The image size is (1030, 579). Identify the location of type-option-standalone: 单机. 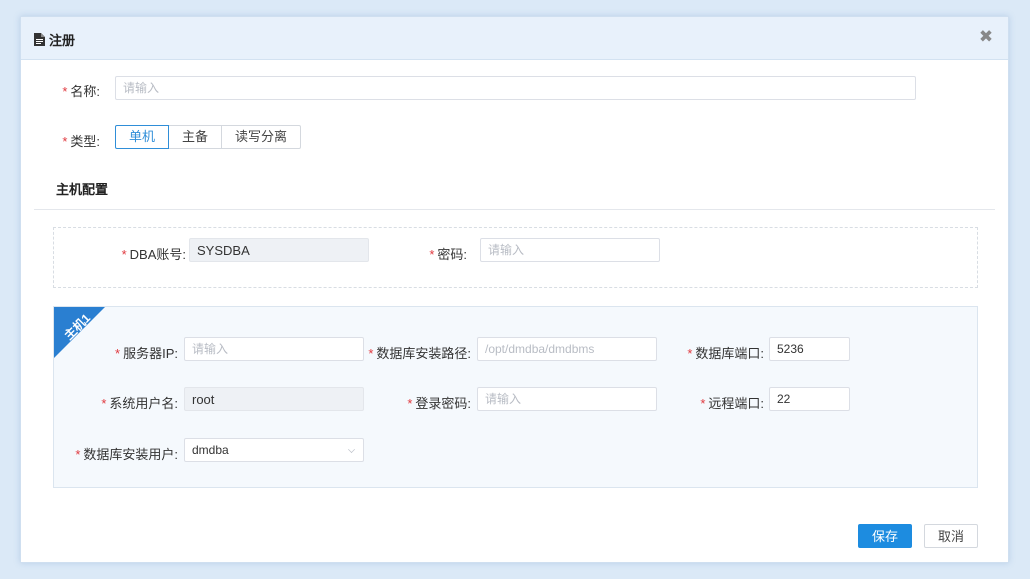
(142, 137).